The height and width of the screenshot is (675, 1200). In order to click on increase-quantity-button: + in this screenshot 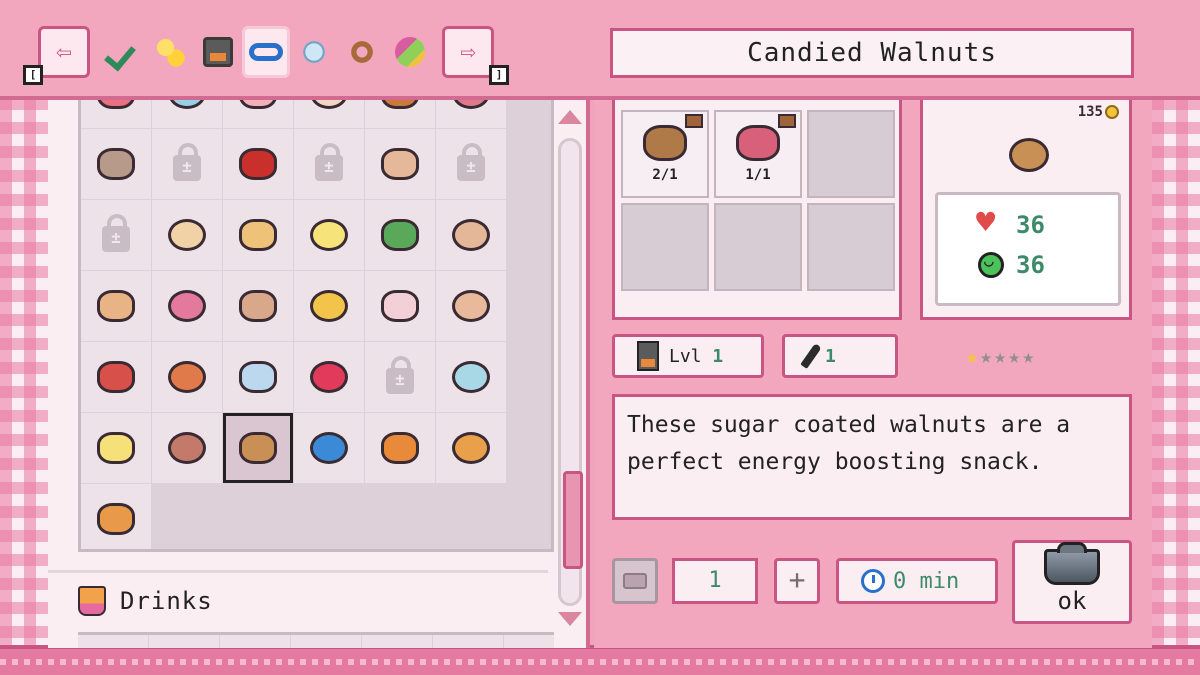, I will do `click(797, 581)`.